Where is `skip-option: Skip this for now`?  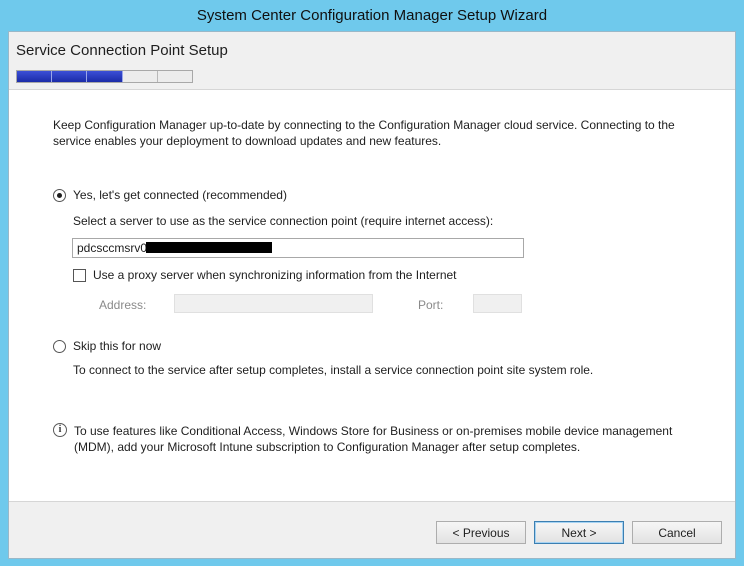
skip-option: Skip this for now is located at coordinates (107, 346).